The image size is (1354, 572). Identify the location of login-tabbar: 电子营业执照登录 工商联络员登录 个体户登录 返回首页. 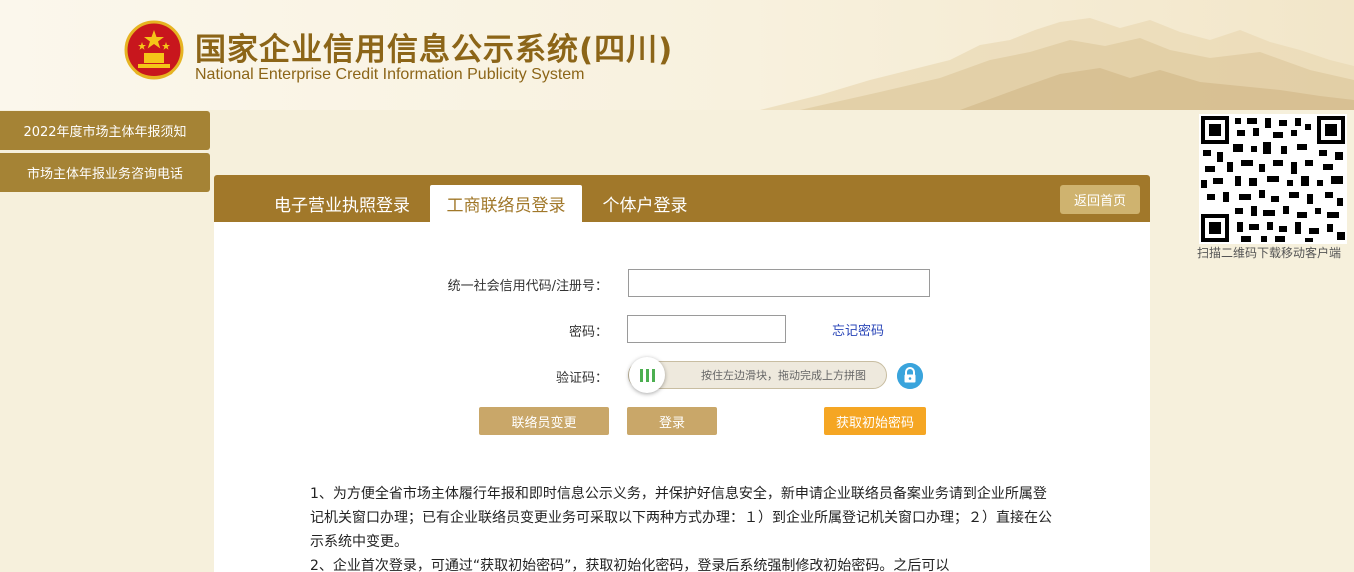
(682, 198).